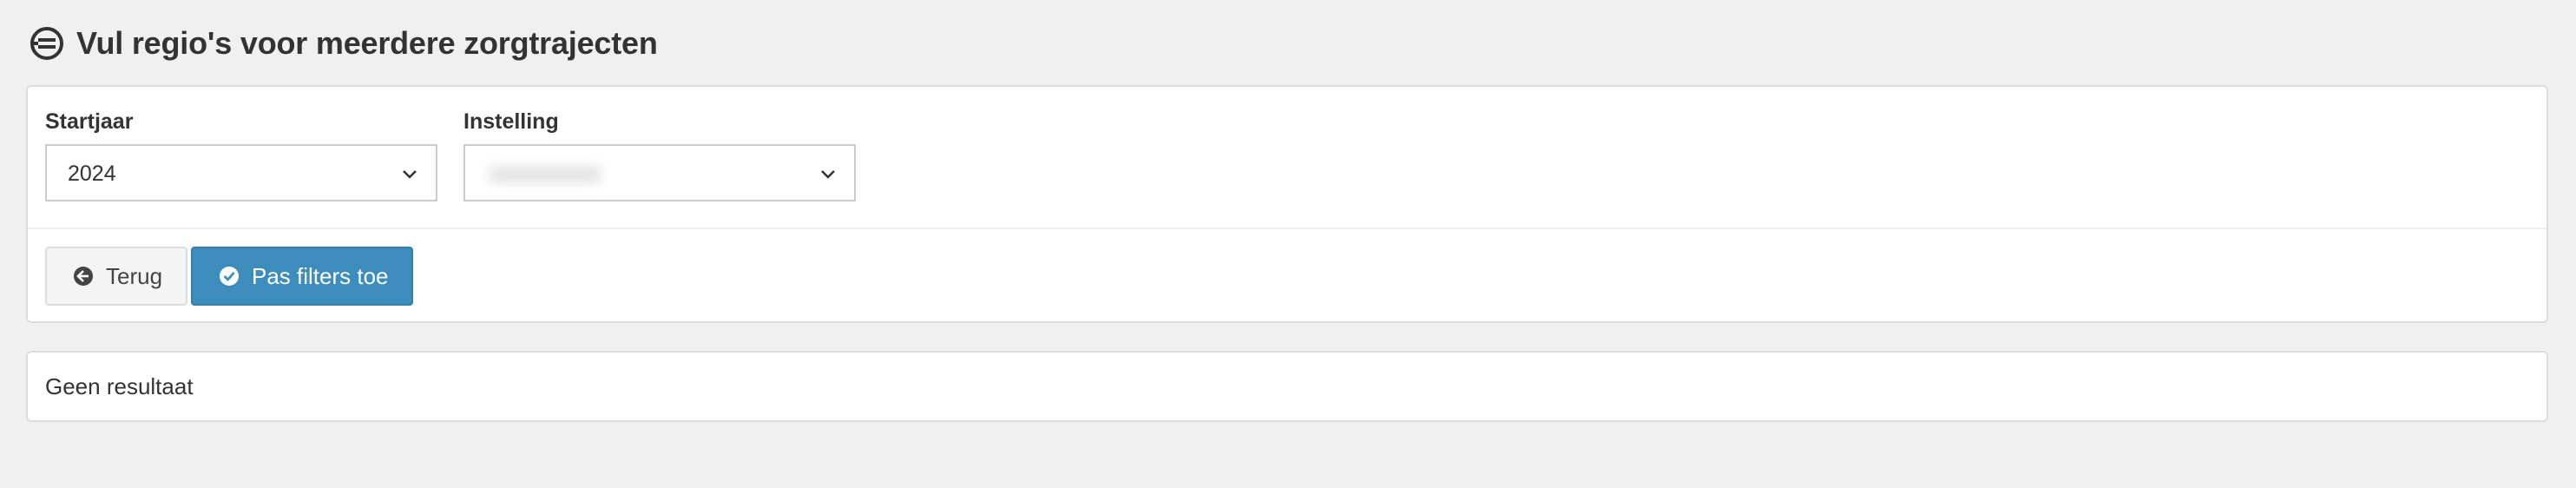 The image size is (2576, 488). Describe the element at coordinates (367, 43) in the screenshot. I see `page-title: Vul regio's voor meerdere zorgtrajecten` at that location.